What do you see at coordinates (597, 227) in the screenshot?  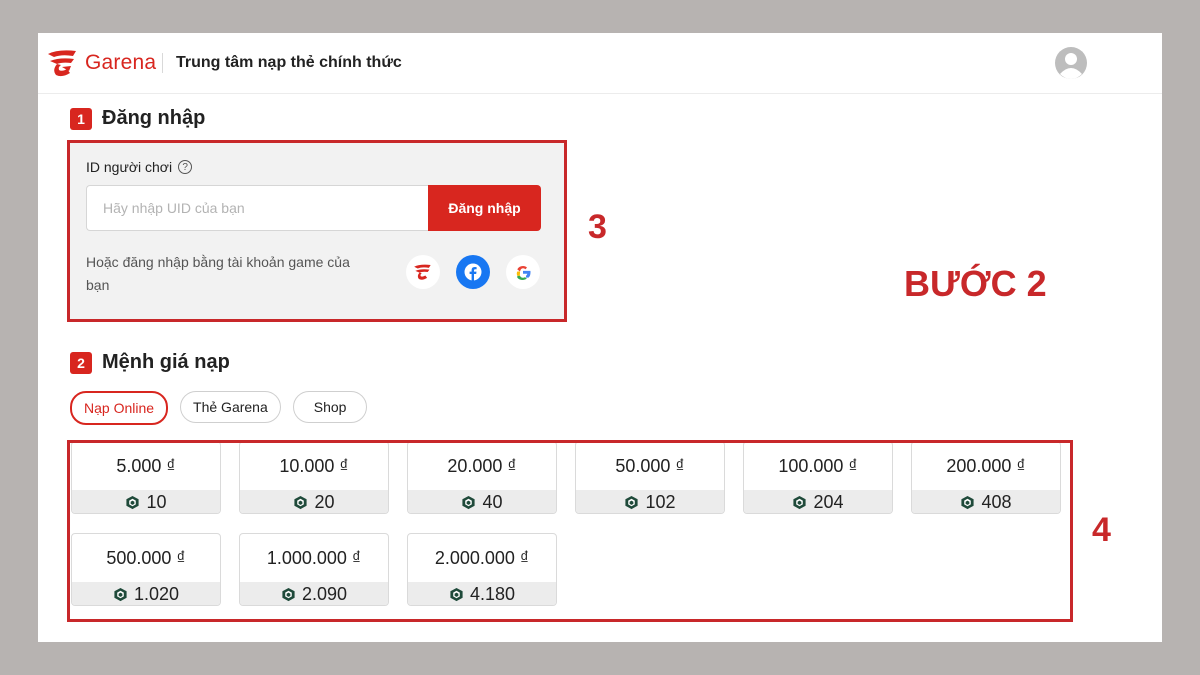 I see `login-step-marker: 3` at bounding box center [597, 227].